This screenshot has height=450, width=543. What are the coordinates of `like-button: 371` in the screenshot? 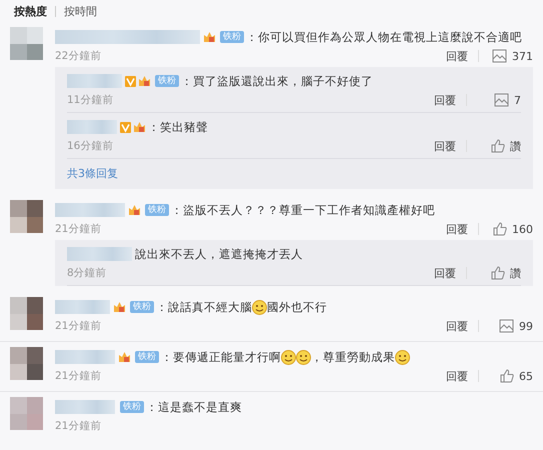 It's located at (511, 56).